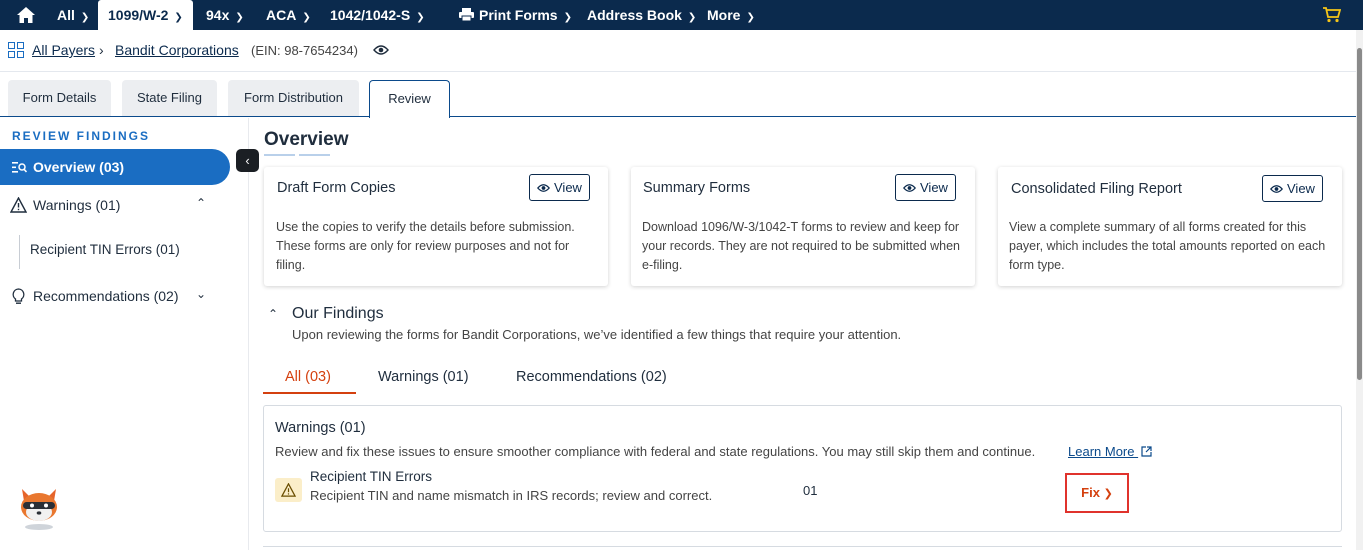 Image resolution: width=1363 pixels, height=556 pixels. I want to click on list-search-icon, so click(19, 167).